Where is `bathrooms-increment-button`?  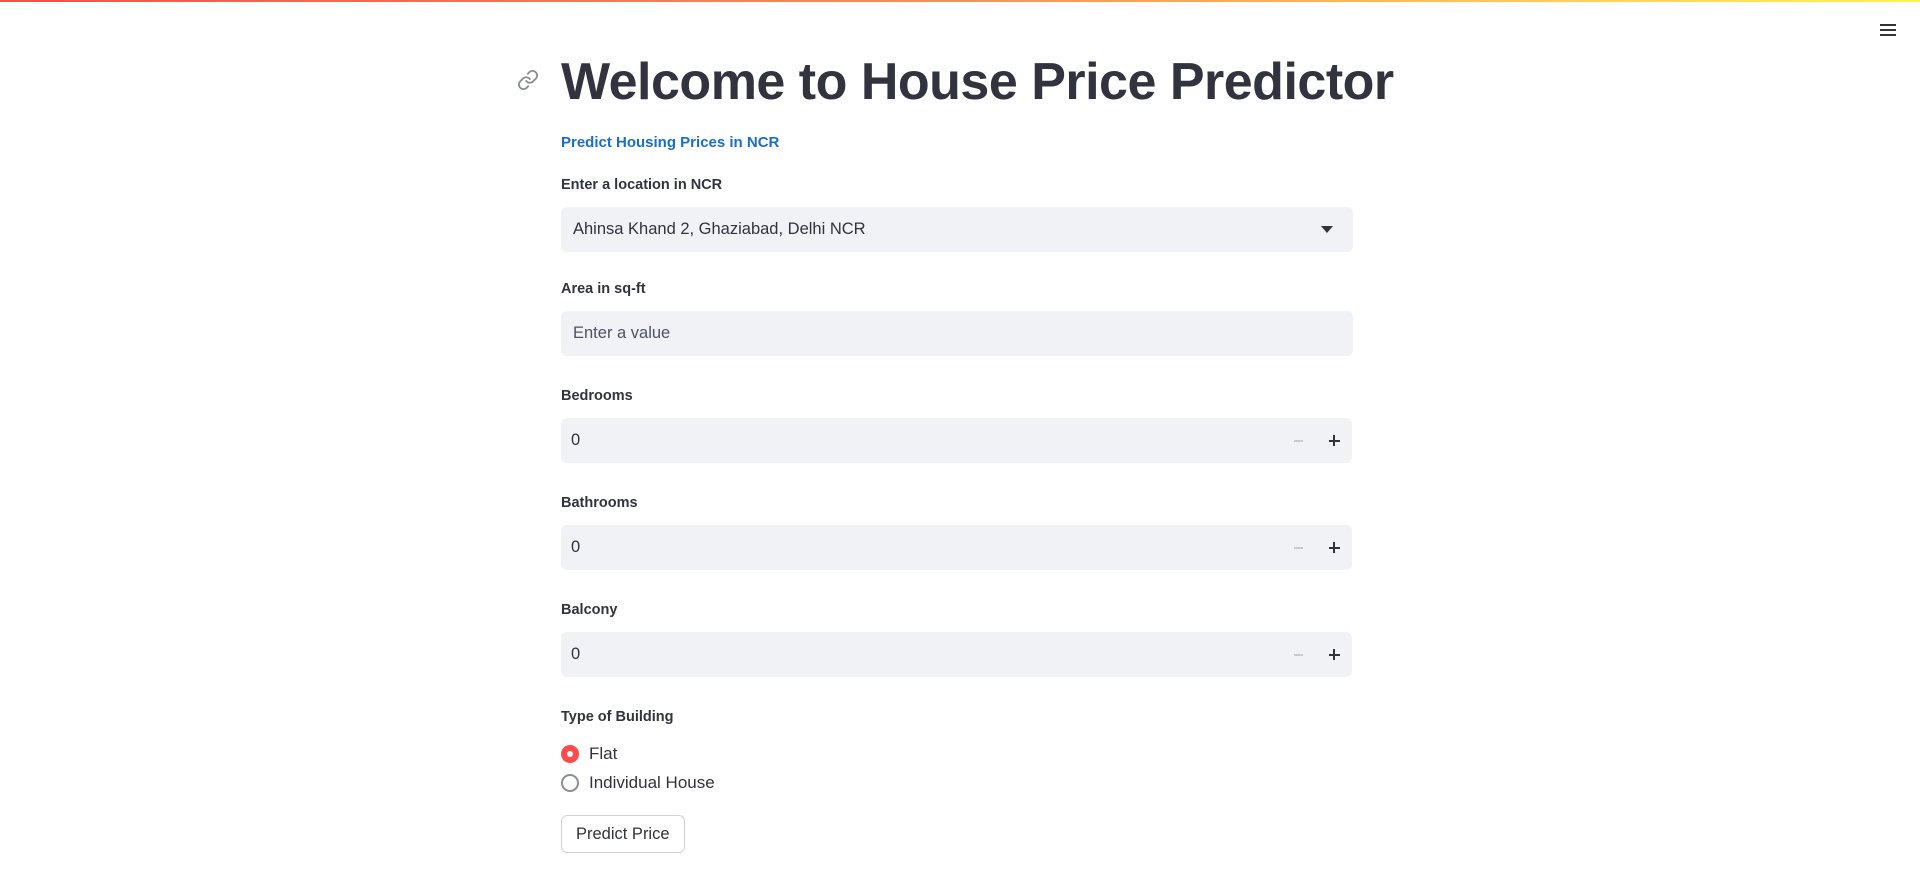
bathrooms-increment-button is located at coordinates (1334, 547).